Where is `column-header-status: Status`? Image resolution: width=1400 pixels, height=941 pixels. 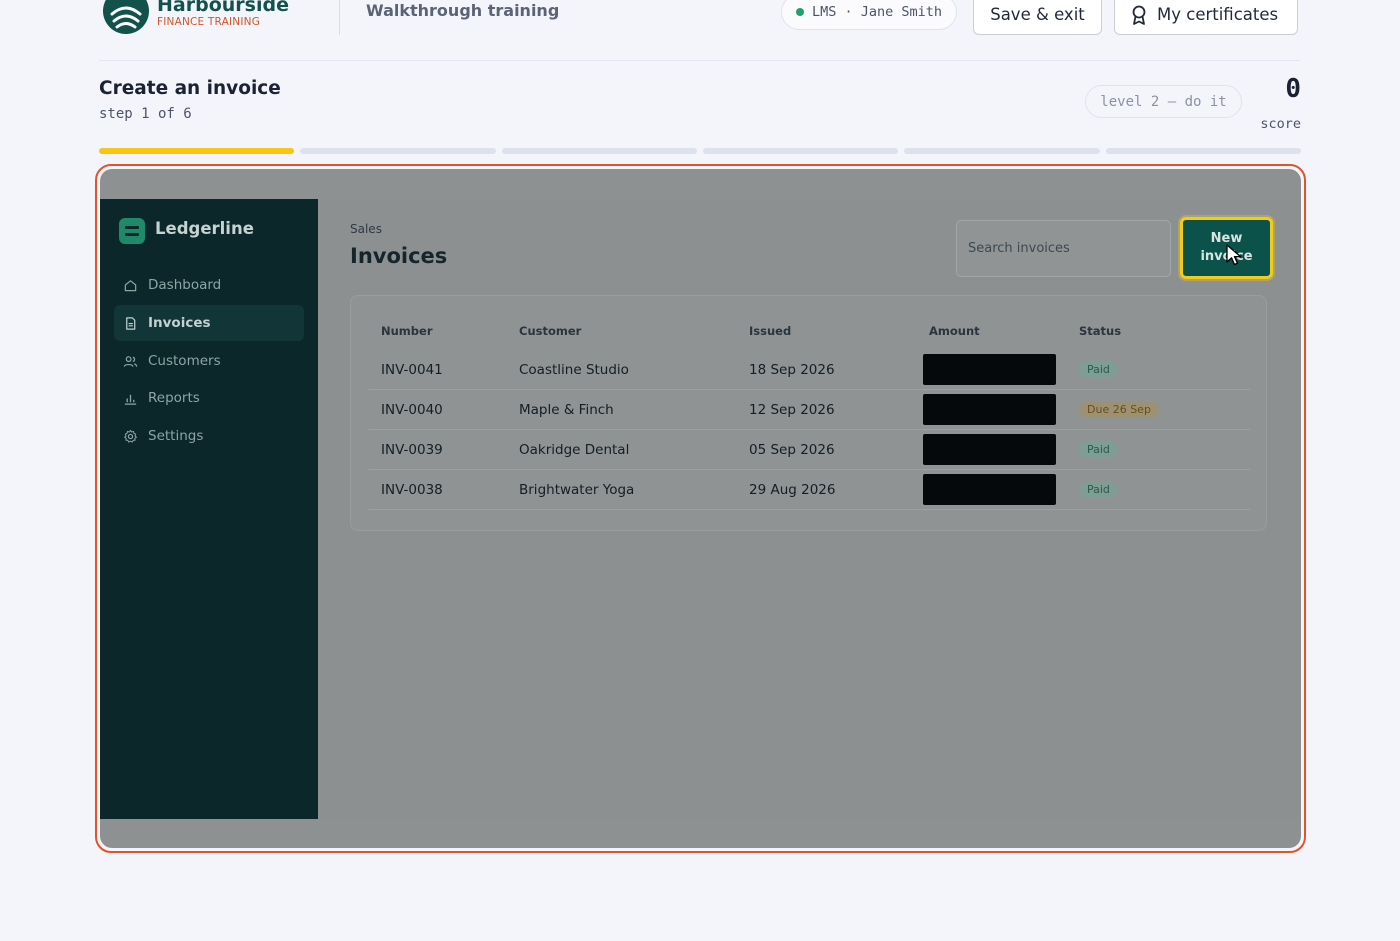 column-header-status: Status is located at coordinates (1100, 331).